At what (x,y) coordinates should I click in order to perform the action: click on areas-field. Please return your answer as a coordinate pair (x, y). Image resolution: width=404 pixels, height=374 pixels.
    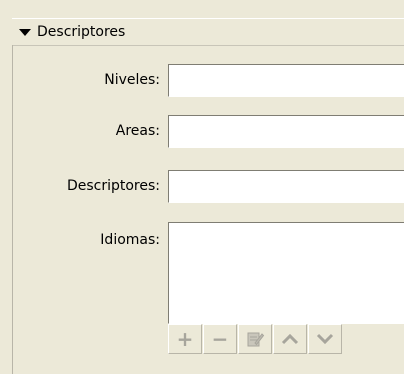
    Looking at the image, I should click on (286, 131).